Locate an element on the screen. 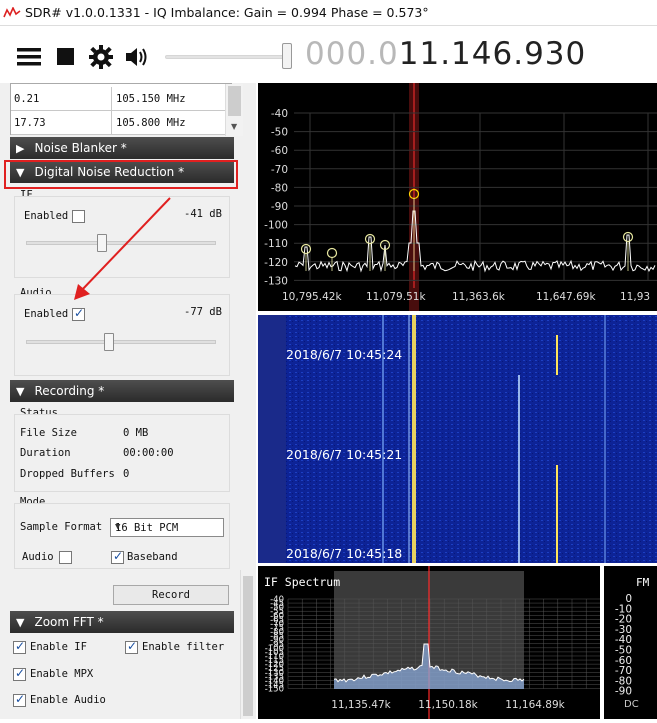 Image resolution: width=657 pixels, height=723 pixels. audio-value: -77 dB is located at coordinates (203, 312).